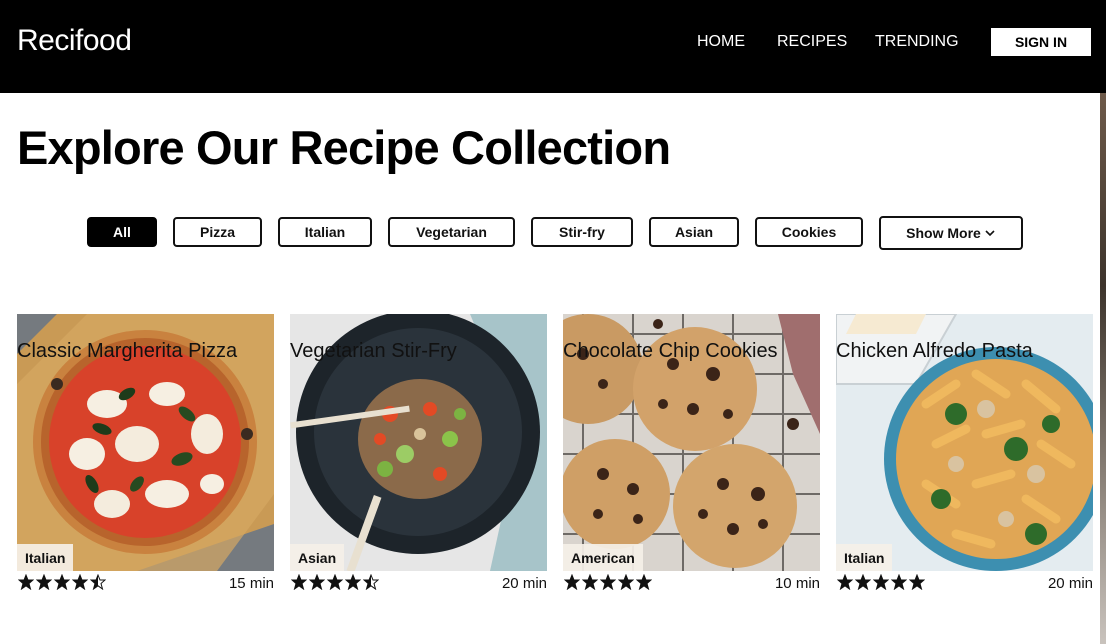 This screenshot has height=644, width=1106. What do you see at coordinates (990, 233) in the screenshot?
I see `chevron-down-icon` at bounding box center [990, 233].